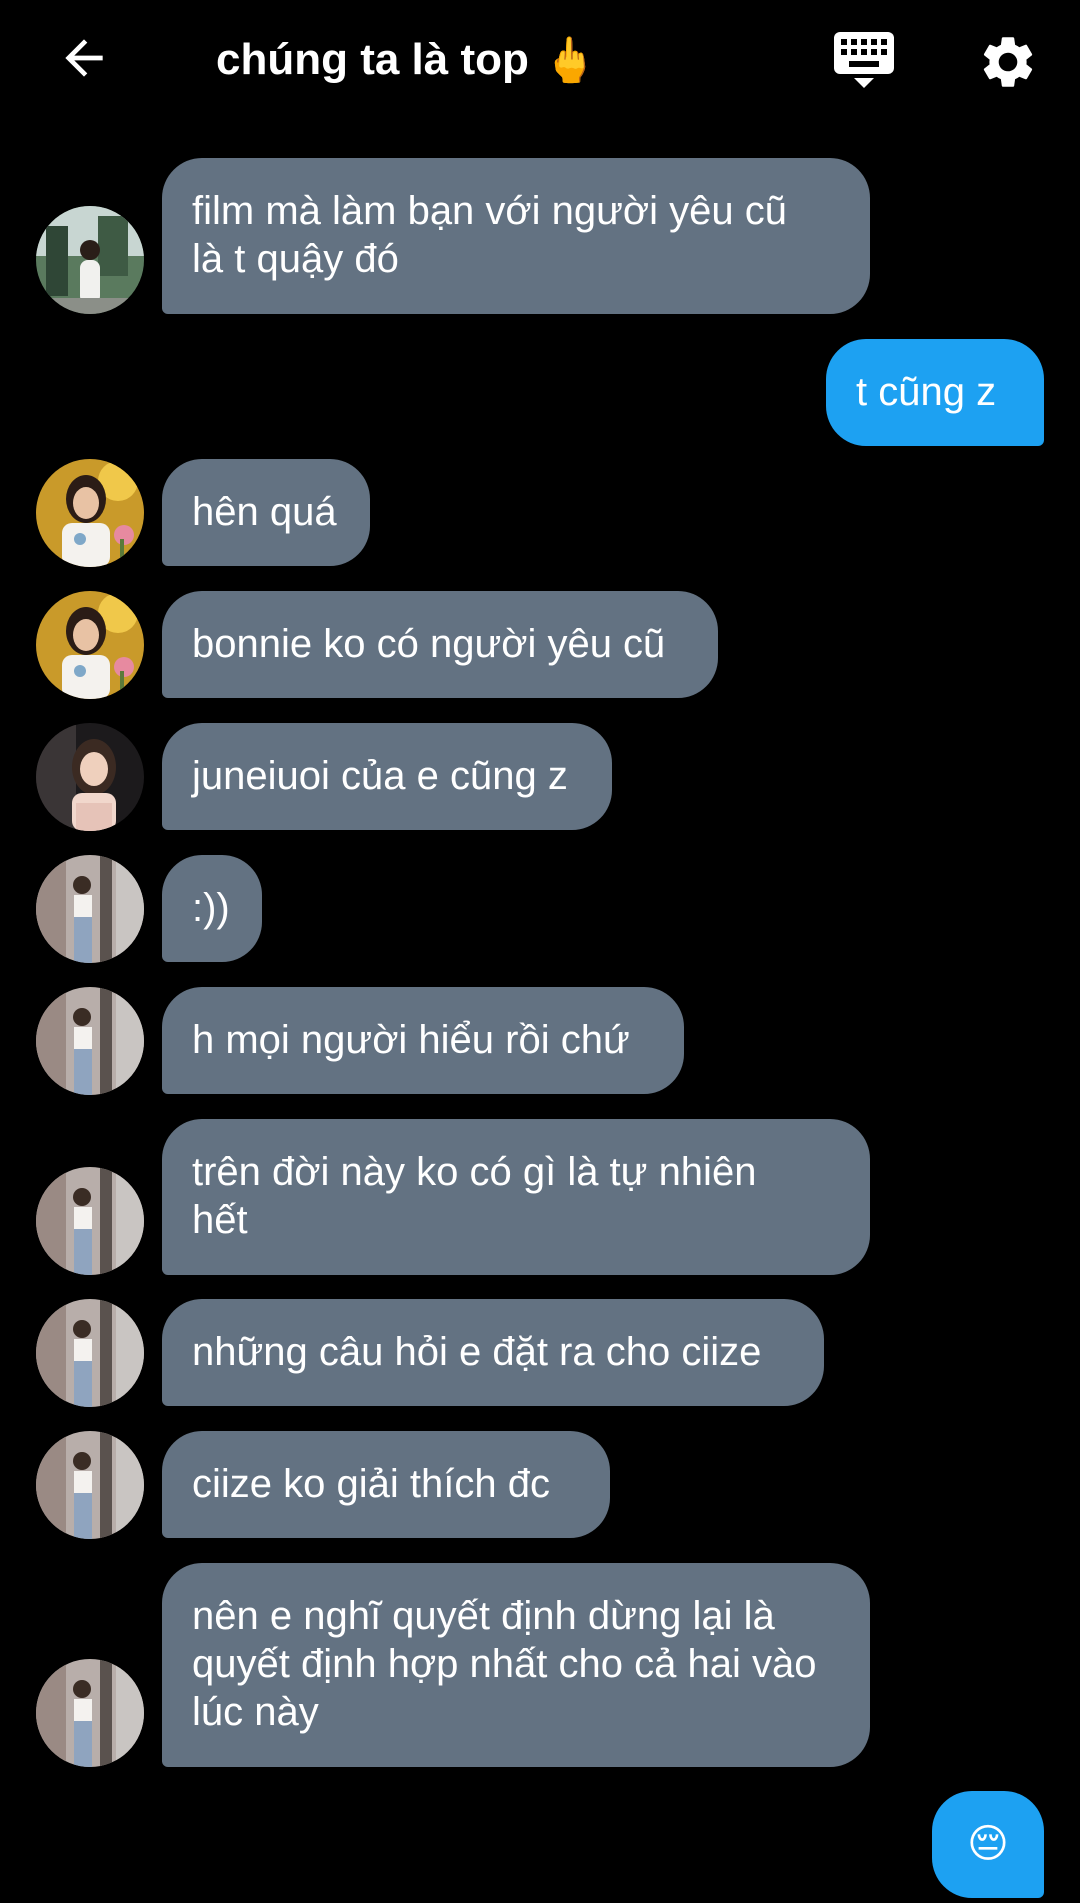  Describe the element at coordinates (387, 776) in the screenshot. I see `message-bubble: juneiuoi của e cũng z` at that location.